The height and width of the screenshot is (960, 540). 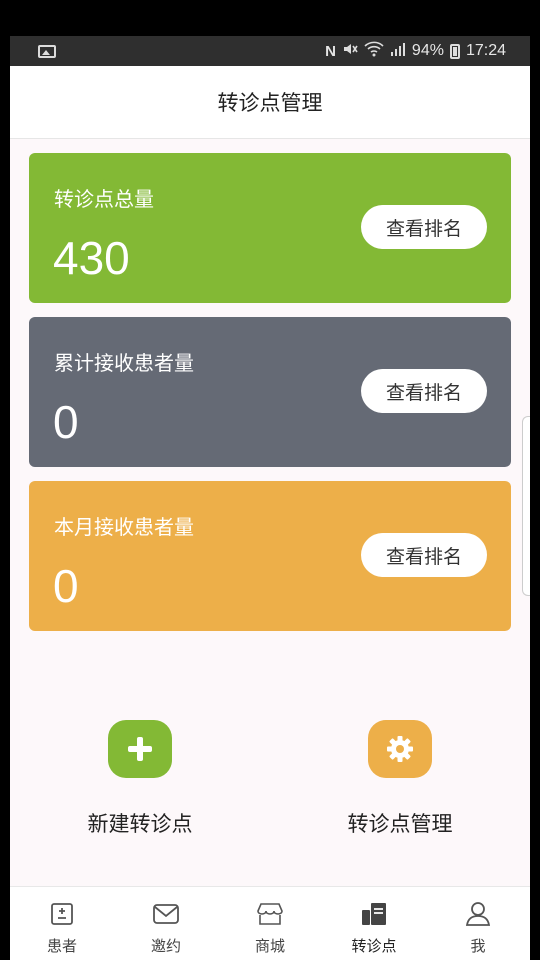 What do you see at coordinates (454, 51) in the screenshot?
I see `battery-icon` at bounding box center [454, 51].